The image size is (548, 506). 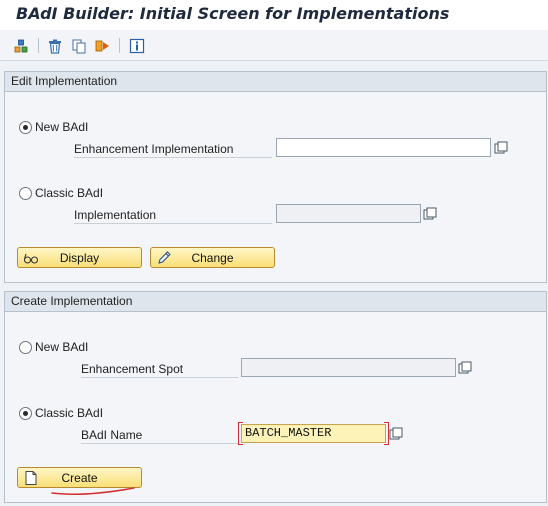 I want to click on display-button: Display, so click(x=79, y=257).